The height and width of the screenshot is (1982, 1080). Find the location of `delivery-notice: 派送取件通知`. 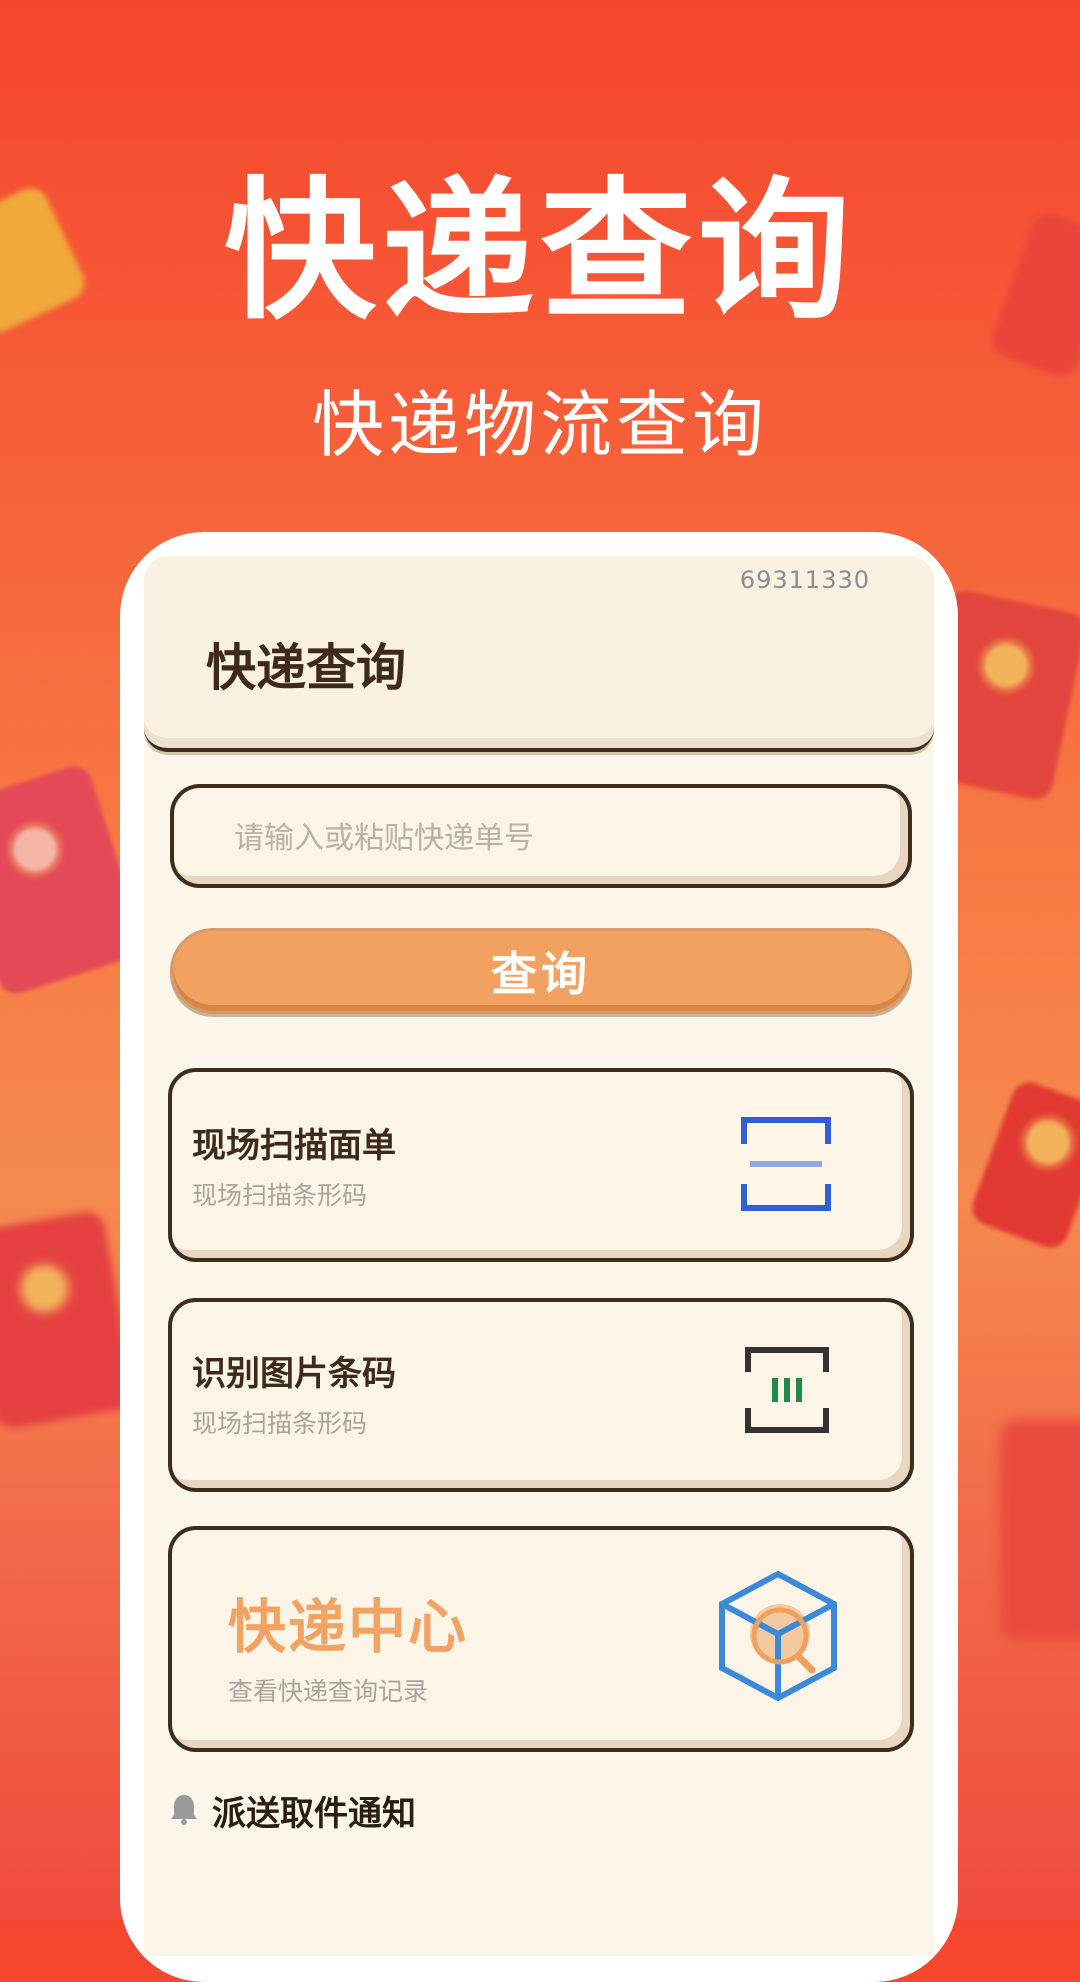

delivery-notice: 派送取件通知 is located at coordinates (293, 1810).